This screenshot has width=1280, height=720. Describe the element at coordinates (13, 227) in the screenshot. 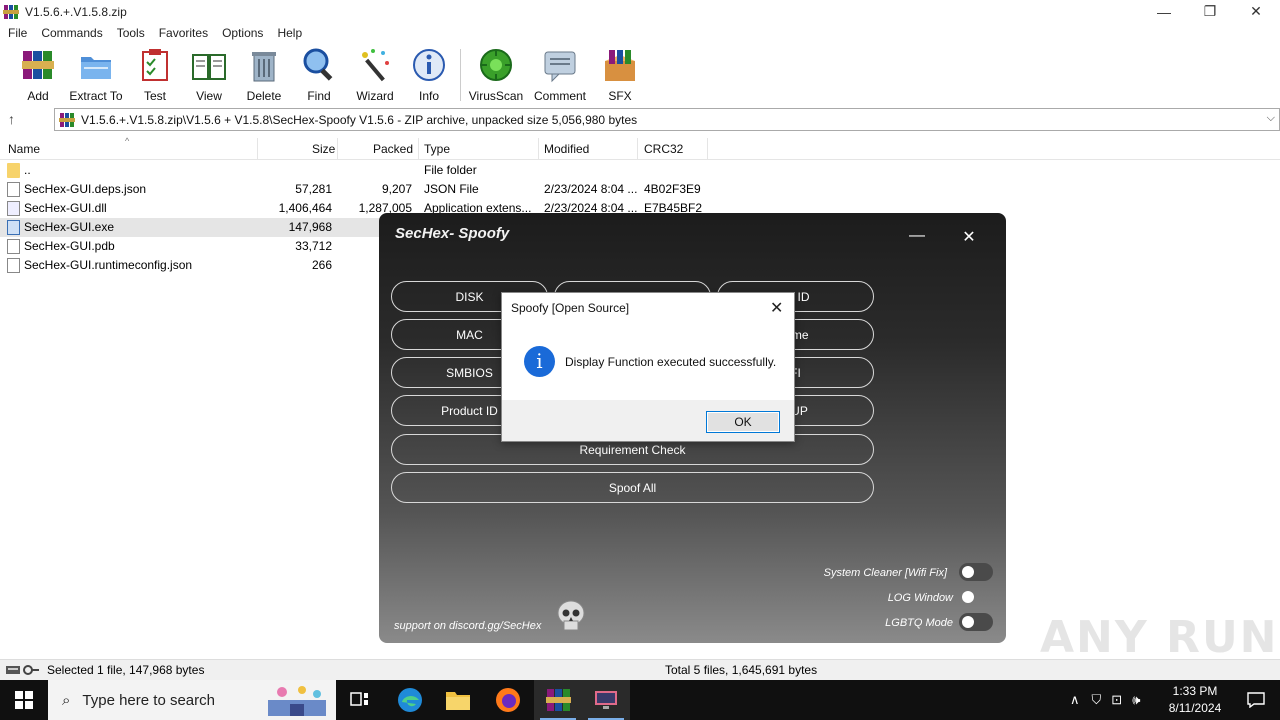

I see `exe-file-icon` at that location.